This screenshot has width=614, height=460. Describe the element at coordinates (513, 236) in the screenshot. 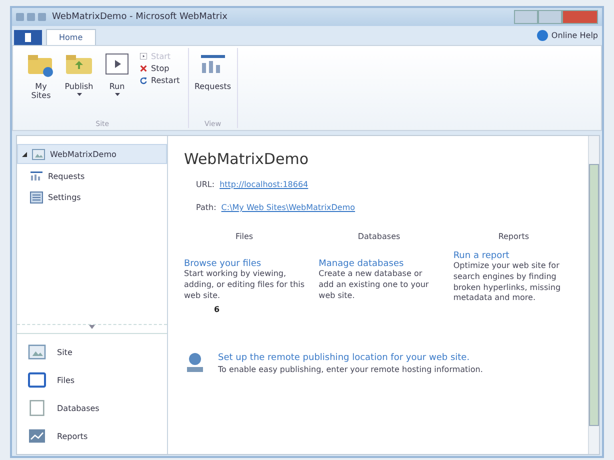

I see `column-heading: Reports` at that location.